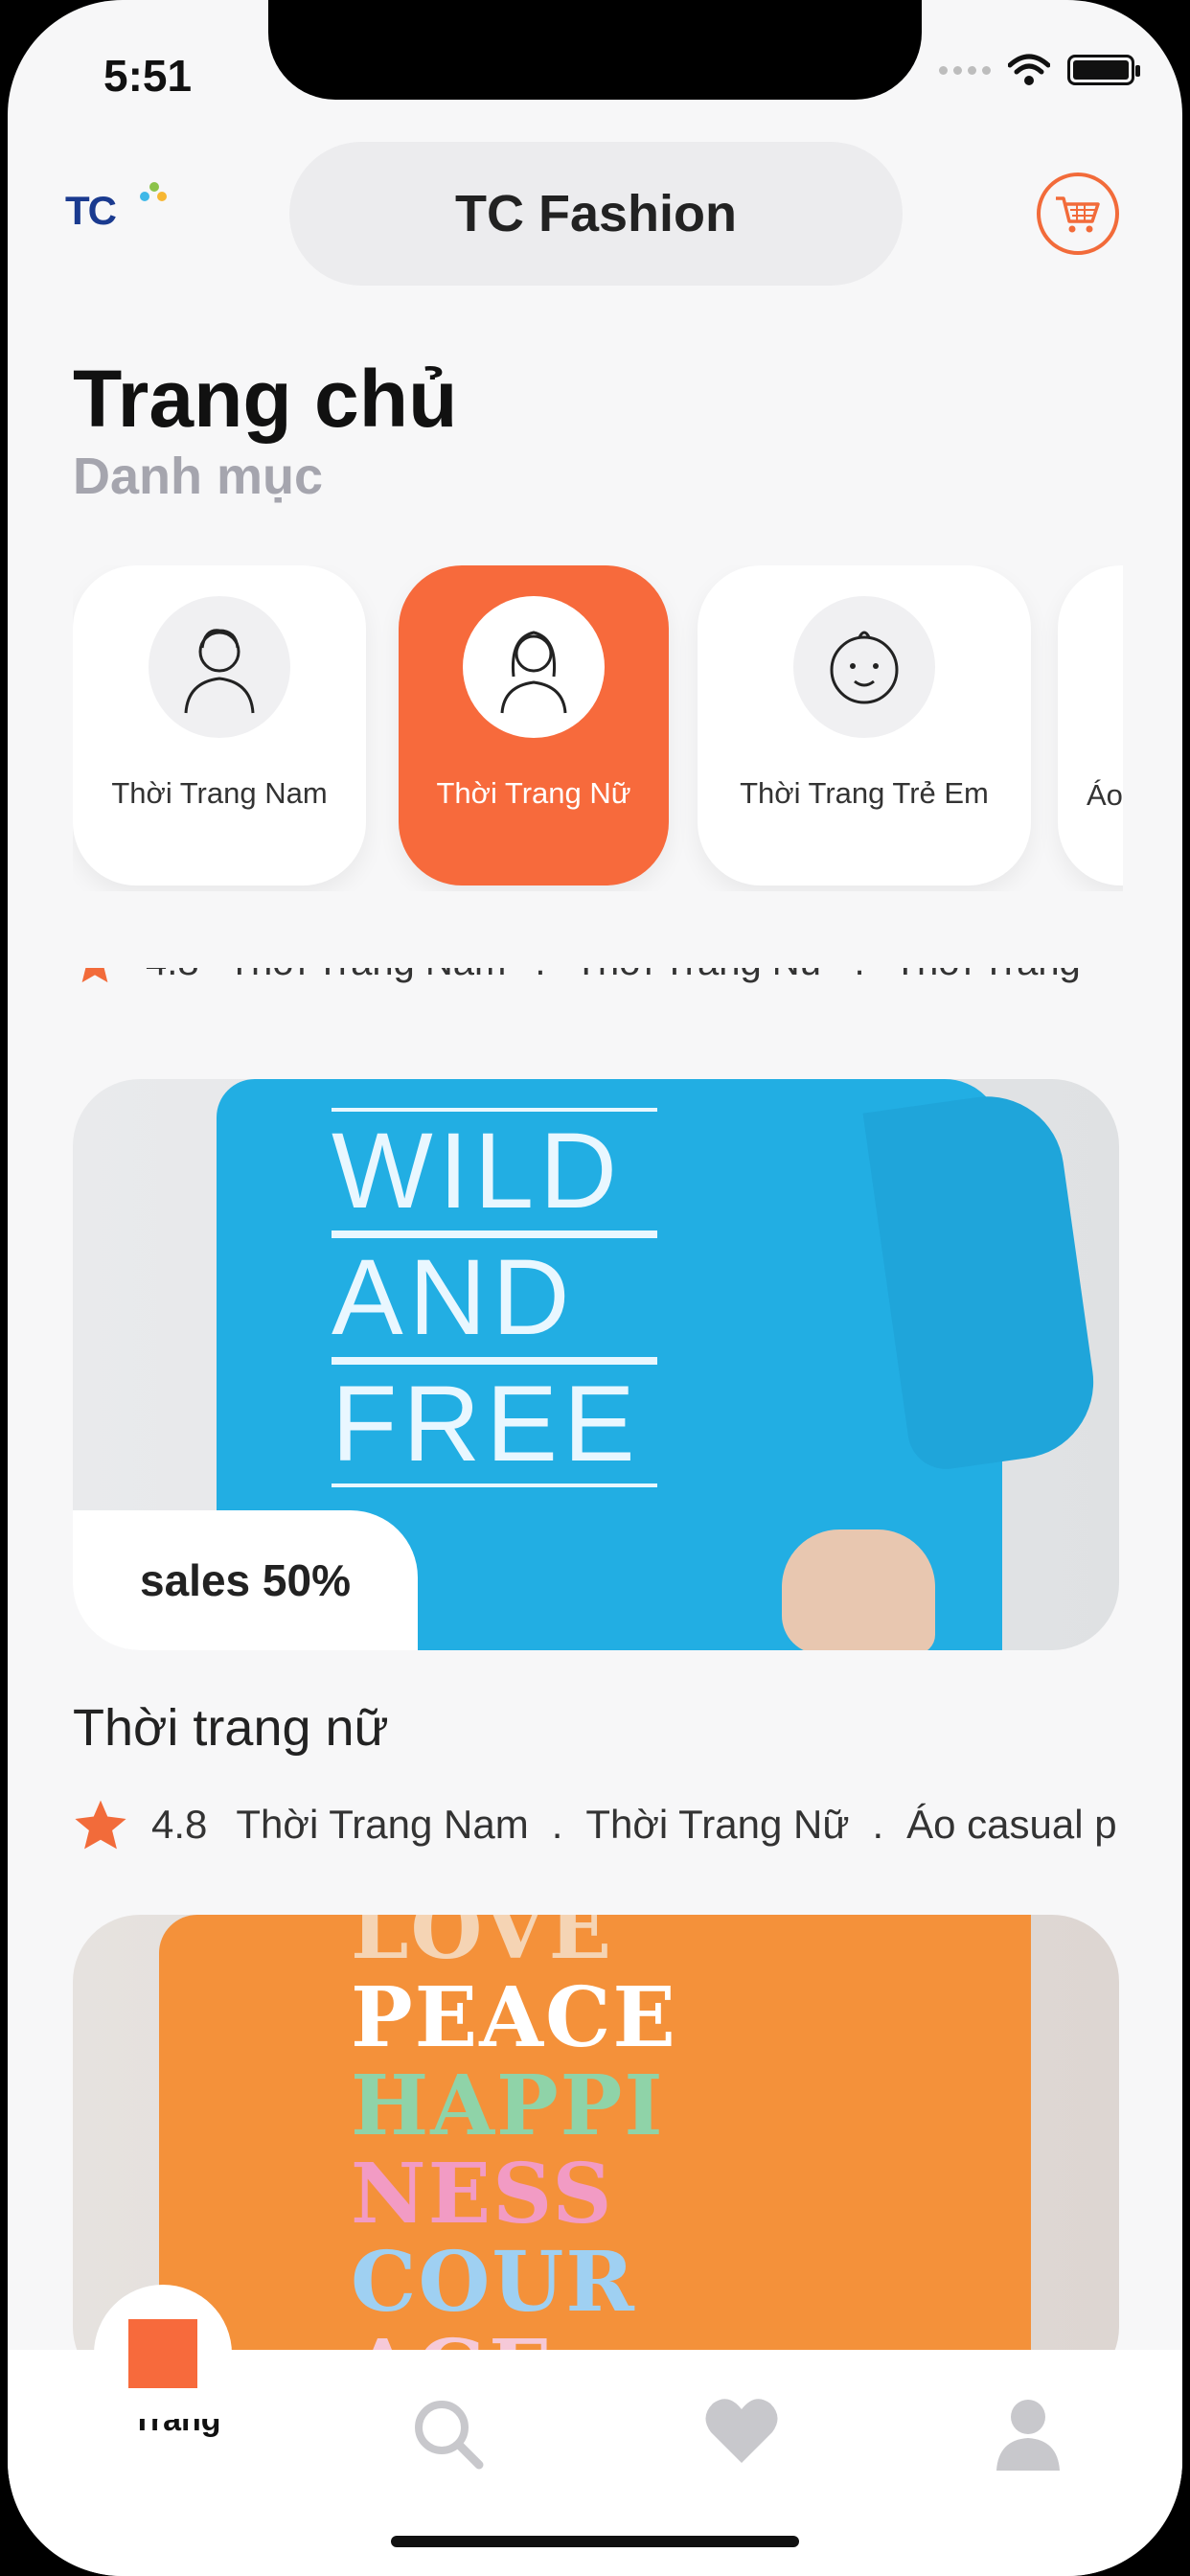 This screenshot has height=2576, width=1190. Describe the element at coordinates (595, 2541) in the screenshot. I see `home-indicator` at that location.